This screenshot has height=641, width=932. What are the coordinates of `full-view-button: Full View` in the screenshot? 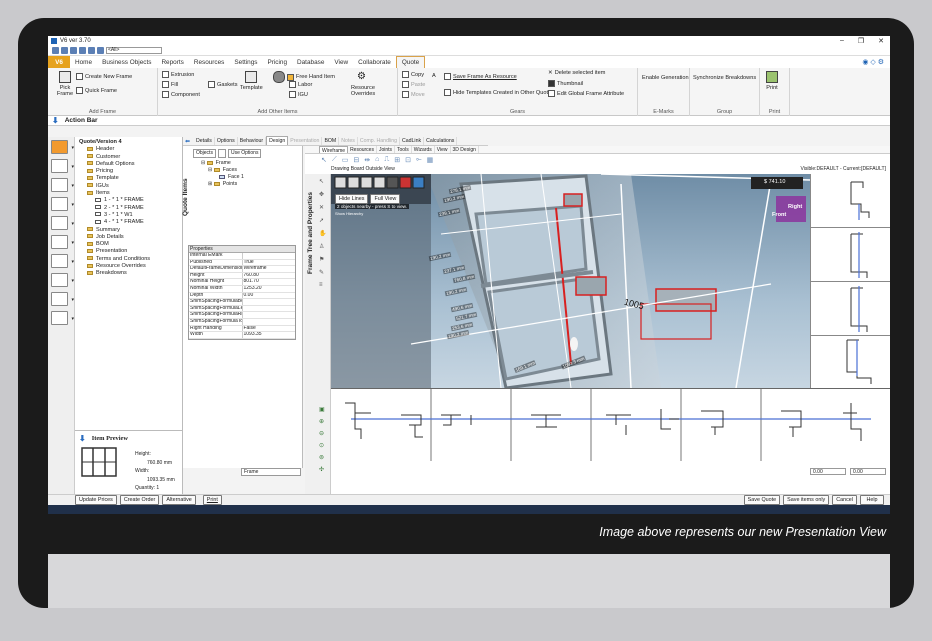 It's located at (385, 199).